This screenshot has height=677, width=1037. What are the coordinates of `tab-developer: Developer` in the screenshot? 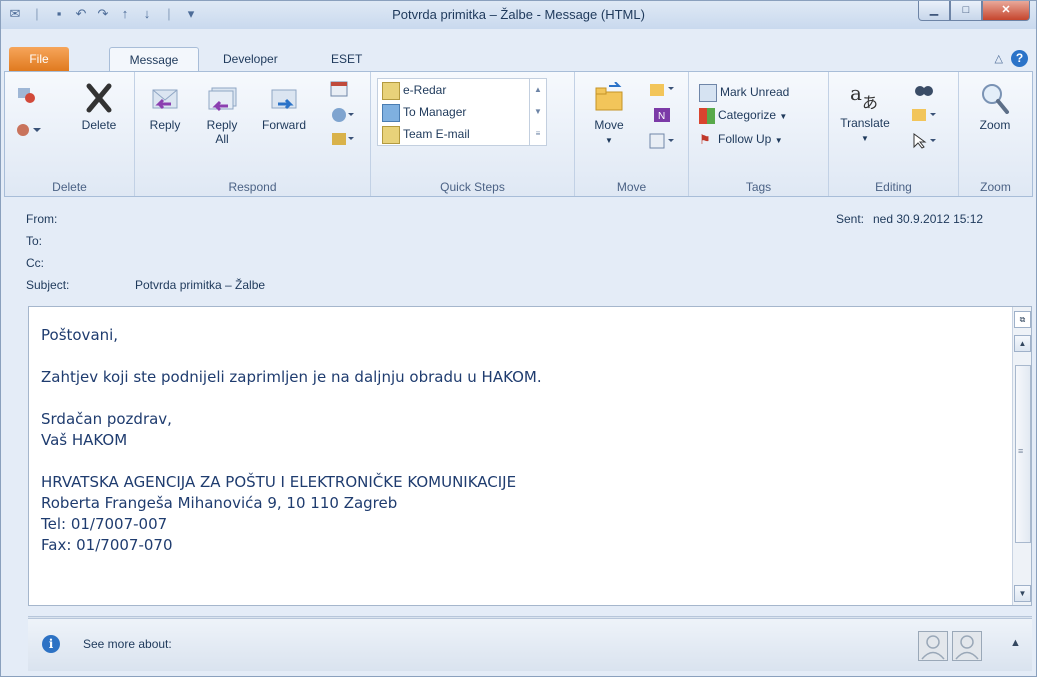 It's located at (250, 59).